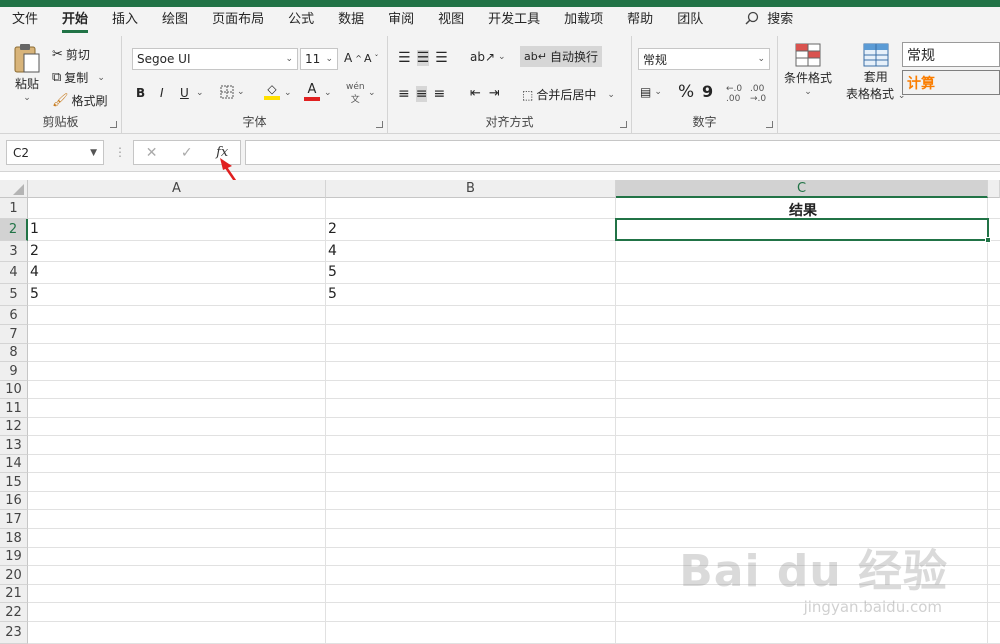 This screenshot has height=644, width=1000. Describe the element at coordinates (355, 93) in the screenshot. I see `phonetic-button: wén 文` at that location.